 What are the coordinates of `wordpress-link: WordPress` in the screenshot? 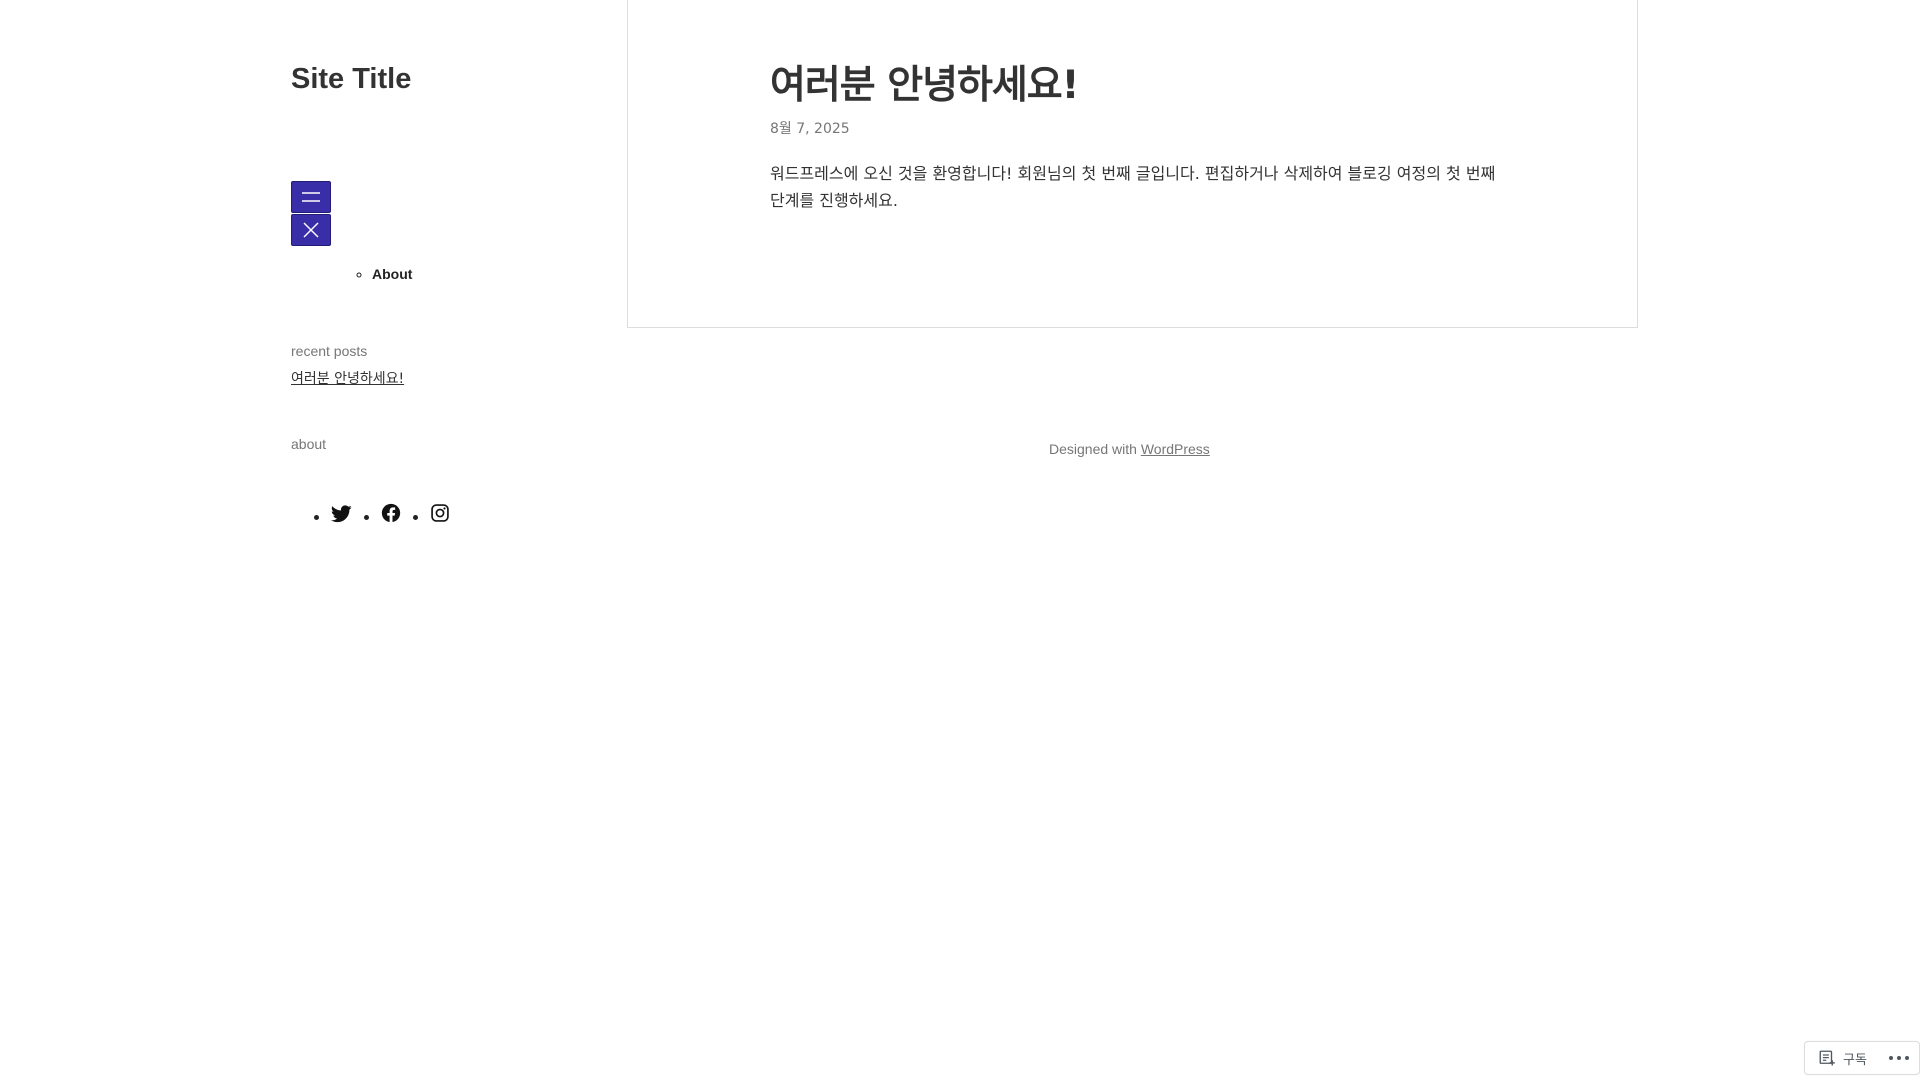 It's located at (1175, 449).